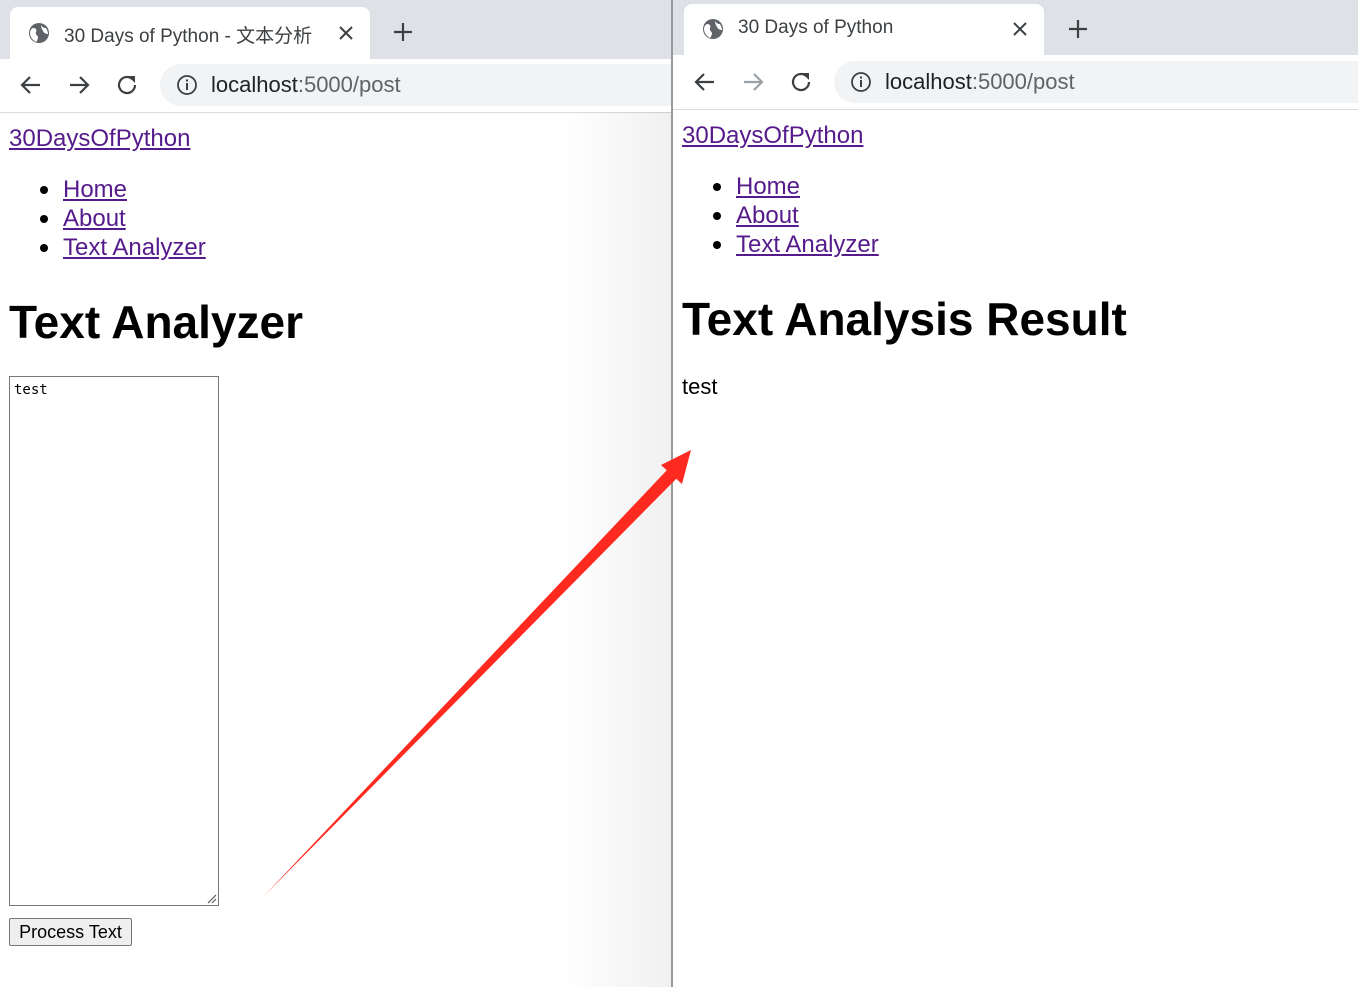  Describe the element at coordinates (31, 390) in the screenshot. I see `textarea-value: test` at that location.